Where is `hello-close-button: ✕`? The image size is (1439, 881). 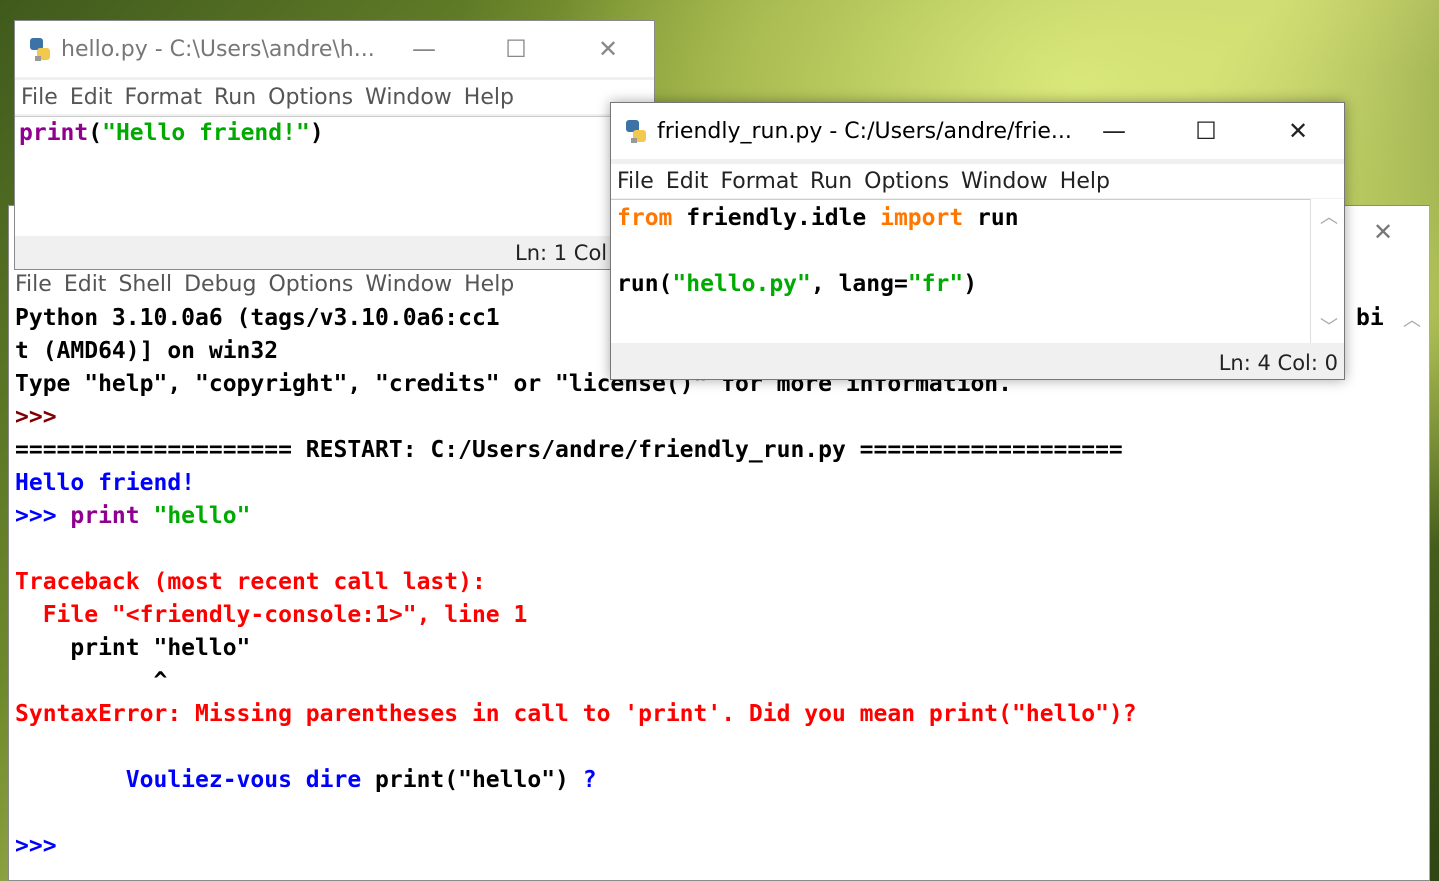 hello-close-button: ✕ is located at coordinates (608, 49).